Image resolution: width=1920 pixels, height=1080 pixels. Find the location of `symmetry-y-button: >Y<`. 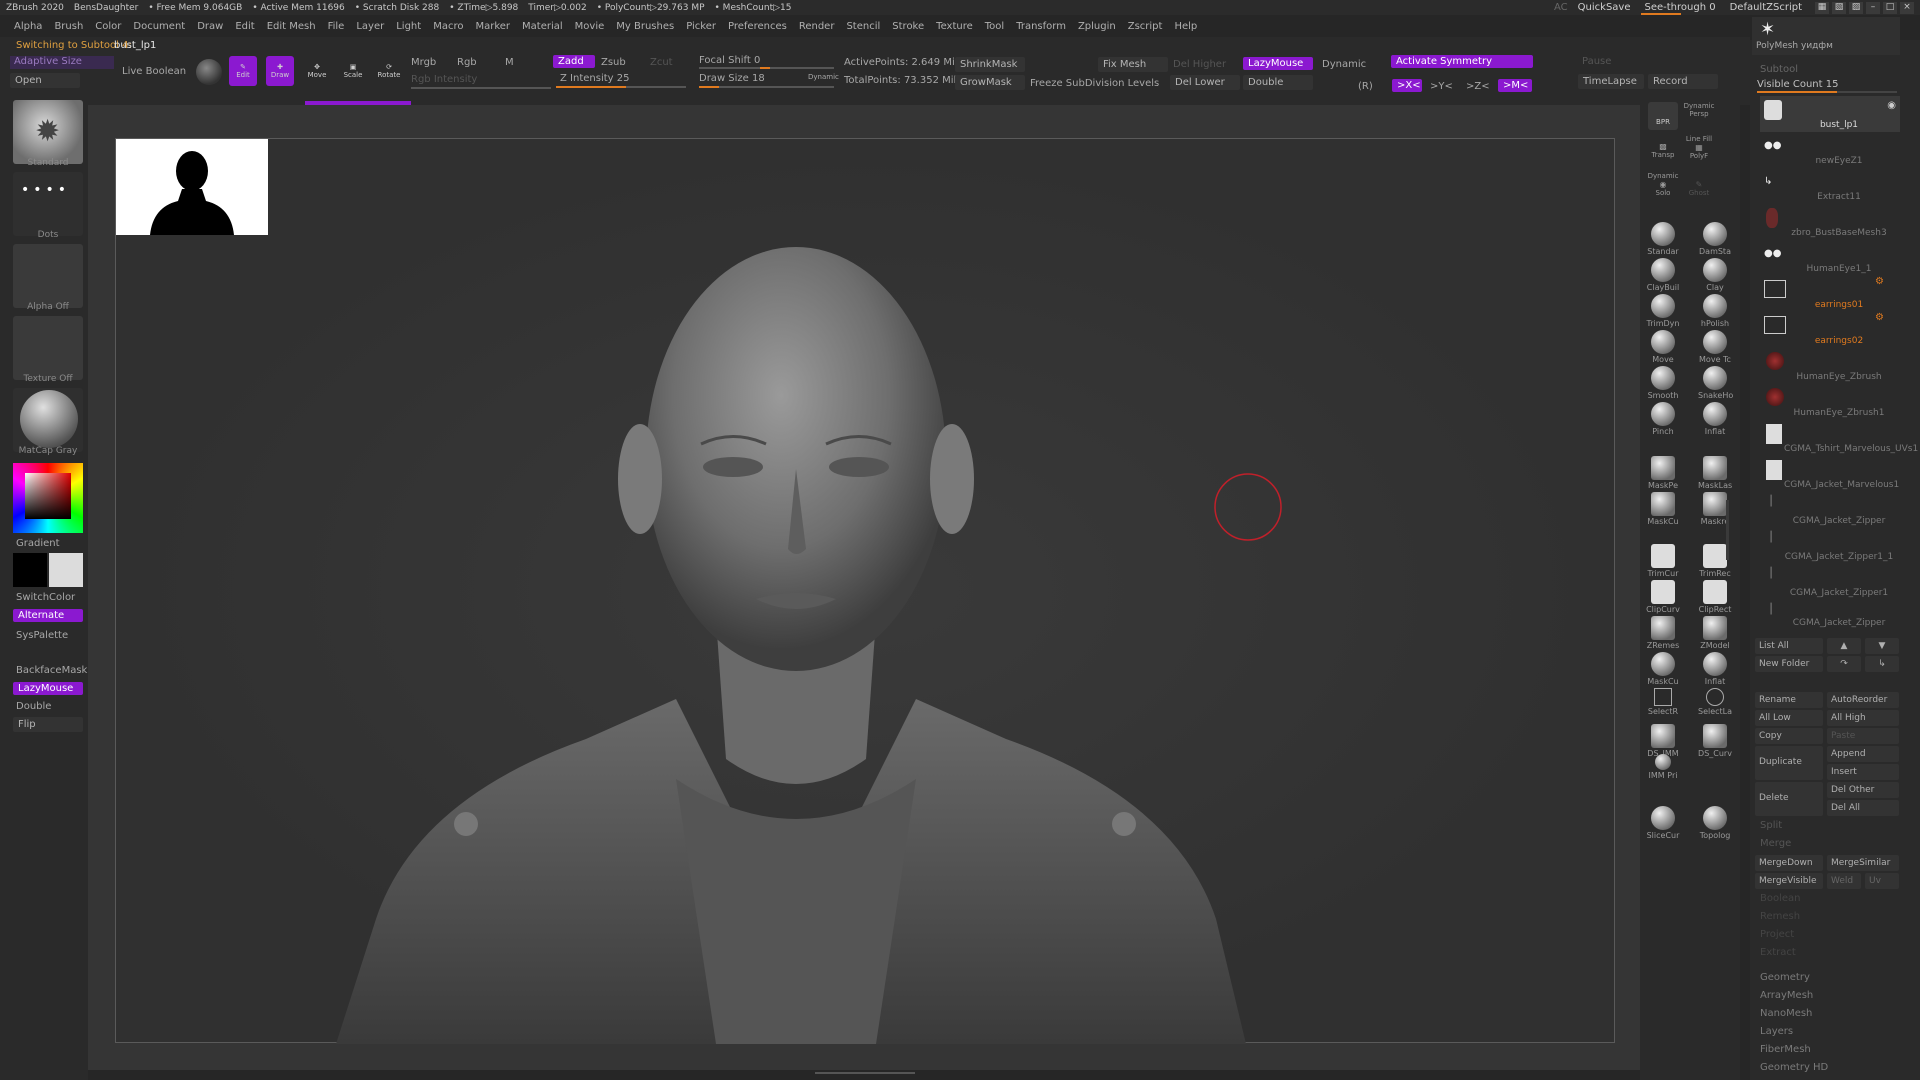

symmetry-y-button: >Y< is located at coordinates (1441, 86).